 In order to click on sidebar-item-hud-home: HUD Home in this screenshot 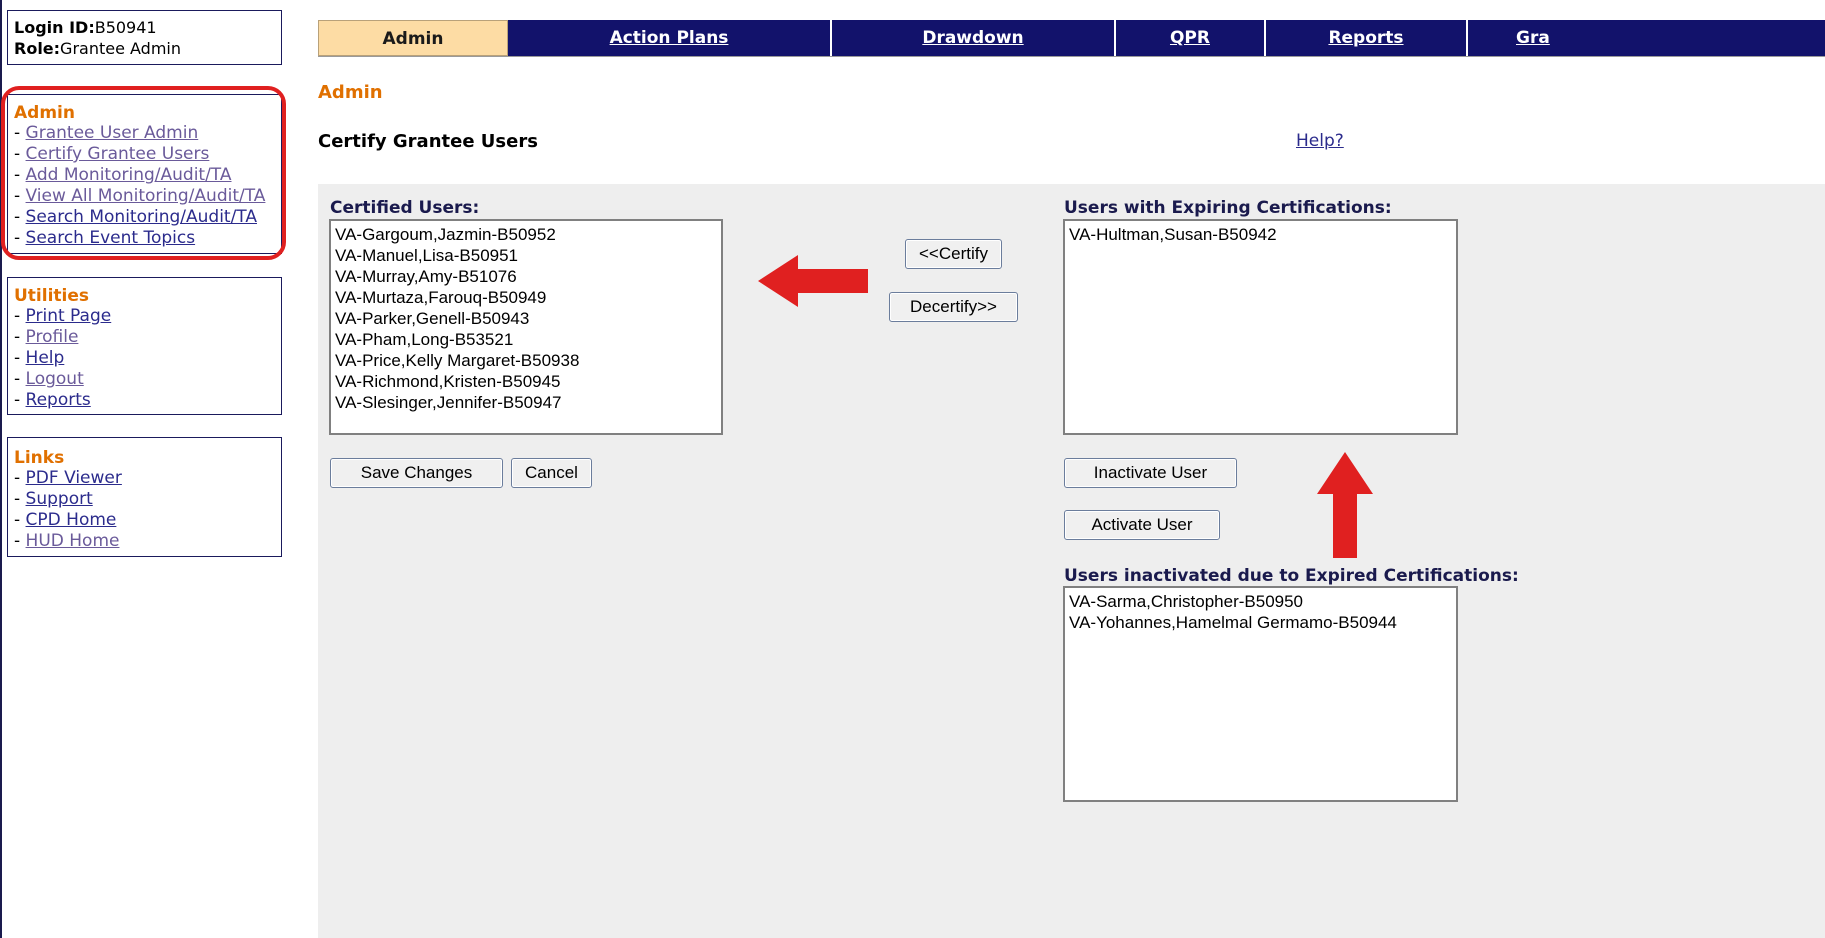, I will do `click(73, 541)`.